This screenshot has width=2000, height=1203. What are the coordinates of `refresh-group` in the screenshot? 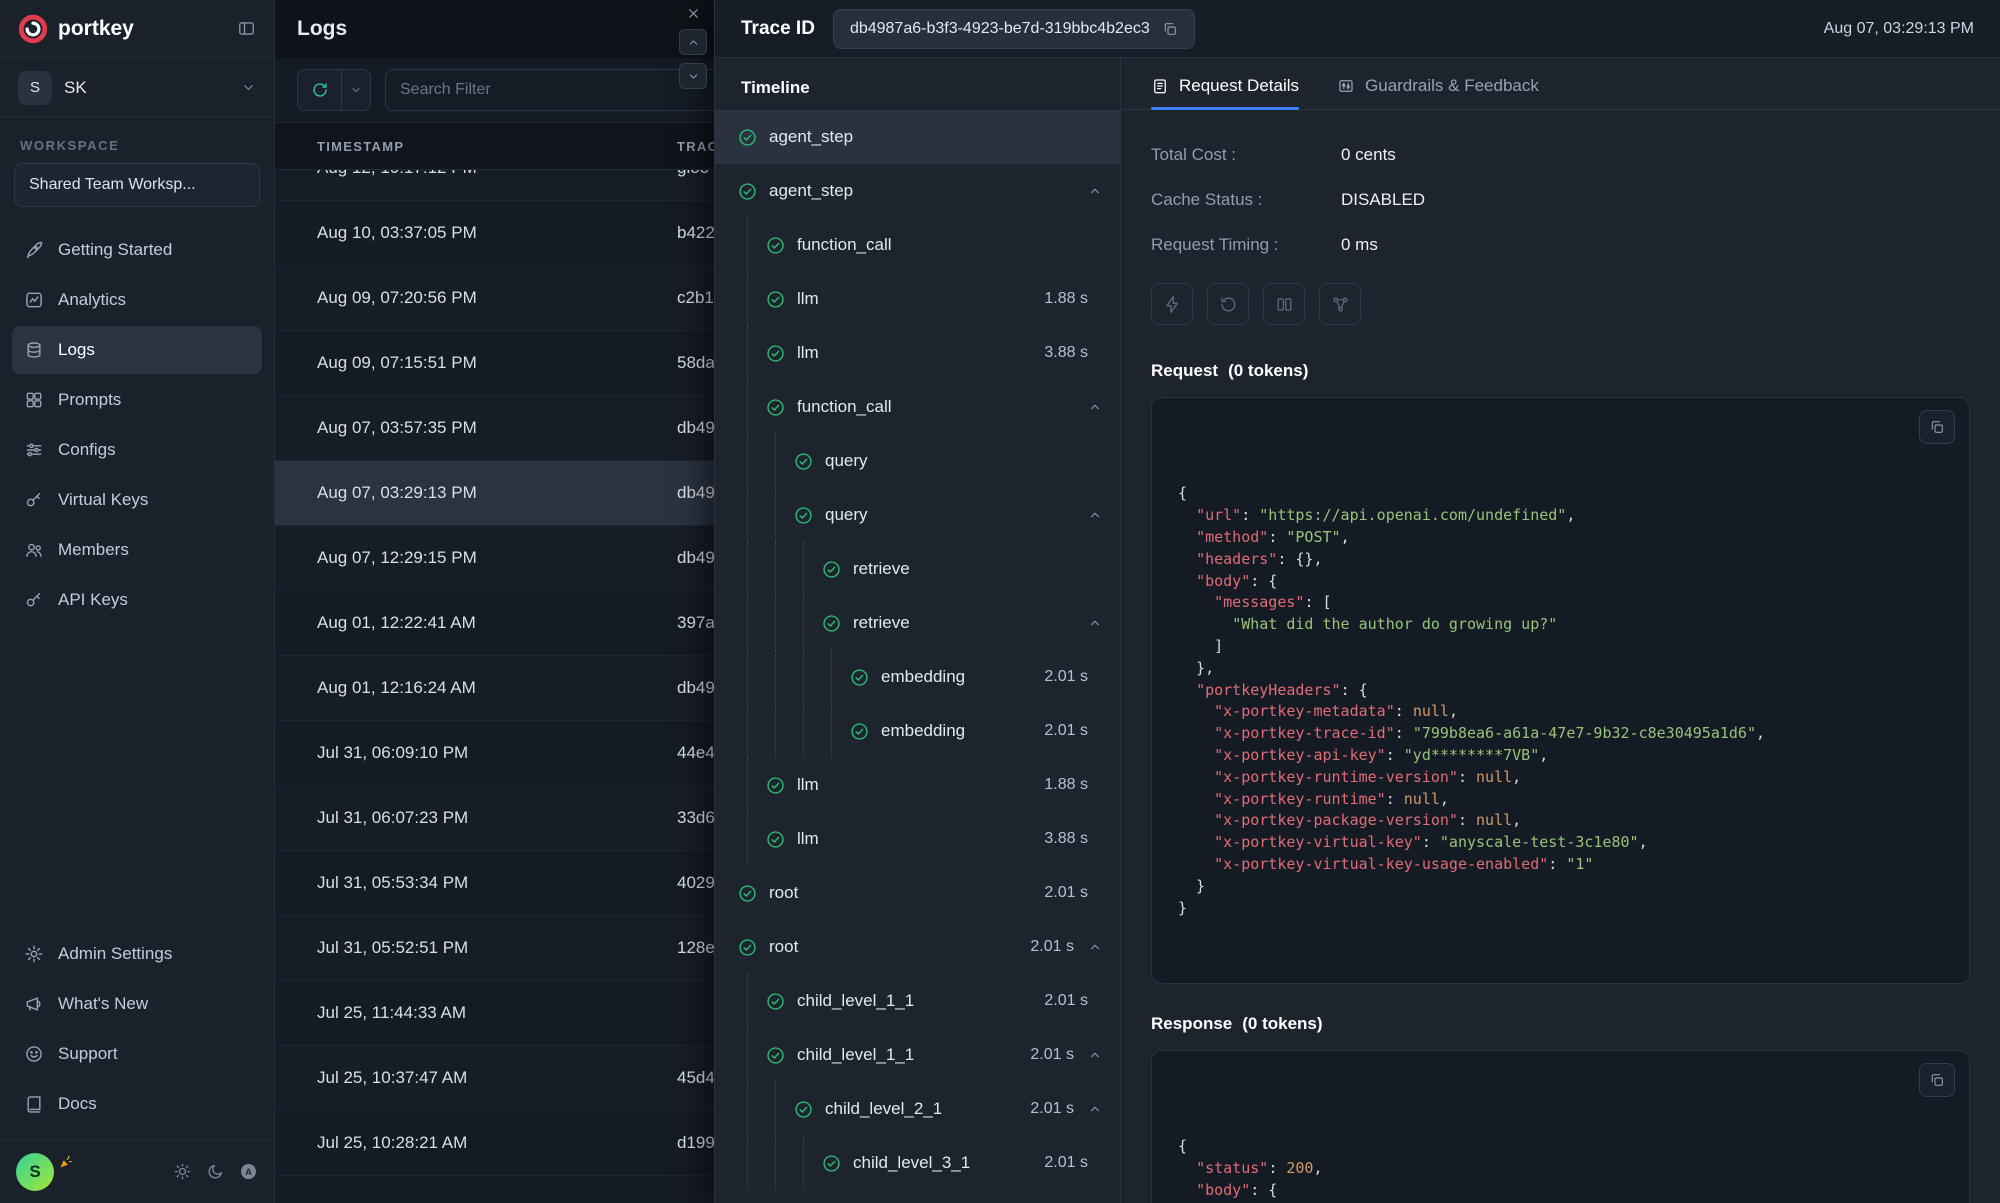 It's located at (334, 90).